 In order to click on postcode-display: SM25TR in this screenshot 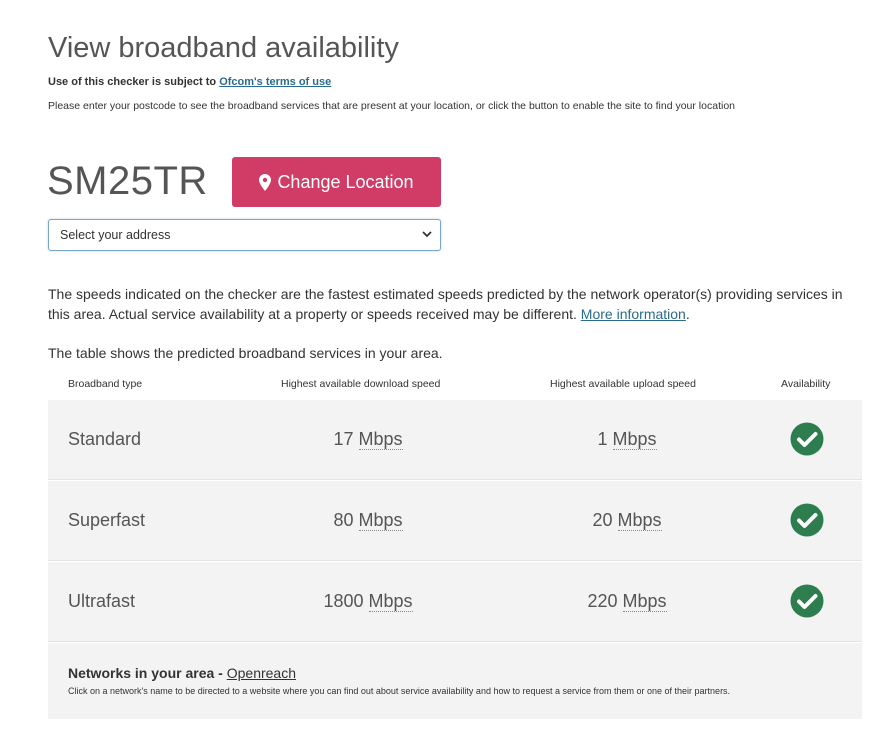, I will do `click(127, 181)`.